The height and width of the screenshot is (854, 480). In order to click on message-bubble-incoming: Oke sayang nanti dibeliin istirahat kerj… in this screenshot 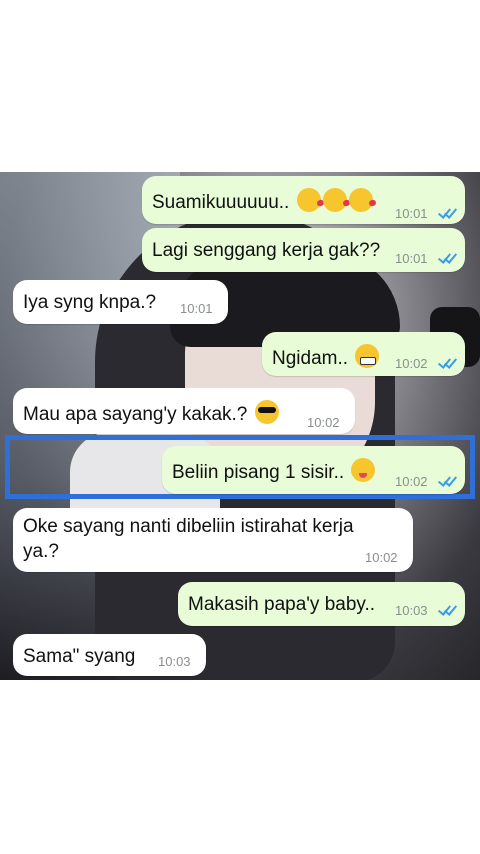, I will do `click(213, 540)`.